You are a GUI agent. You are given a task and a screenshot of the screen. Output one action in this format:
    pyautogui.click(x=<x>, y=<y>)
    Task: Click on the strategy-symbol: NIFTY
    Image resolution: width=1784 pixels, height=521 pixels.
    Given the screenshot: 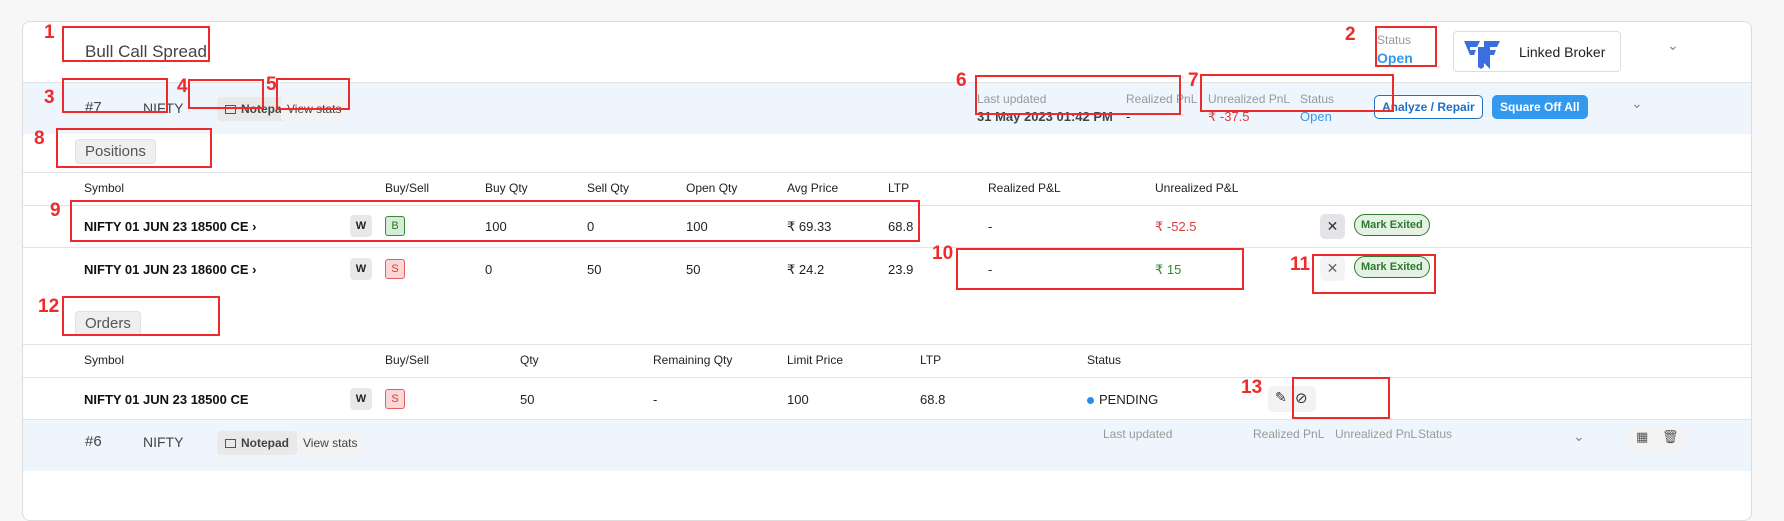 What is the action you would take?
    pyautogui.click(x=163, y=442)
    